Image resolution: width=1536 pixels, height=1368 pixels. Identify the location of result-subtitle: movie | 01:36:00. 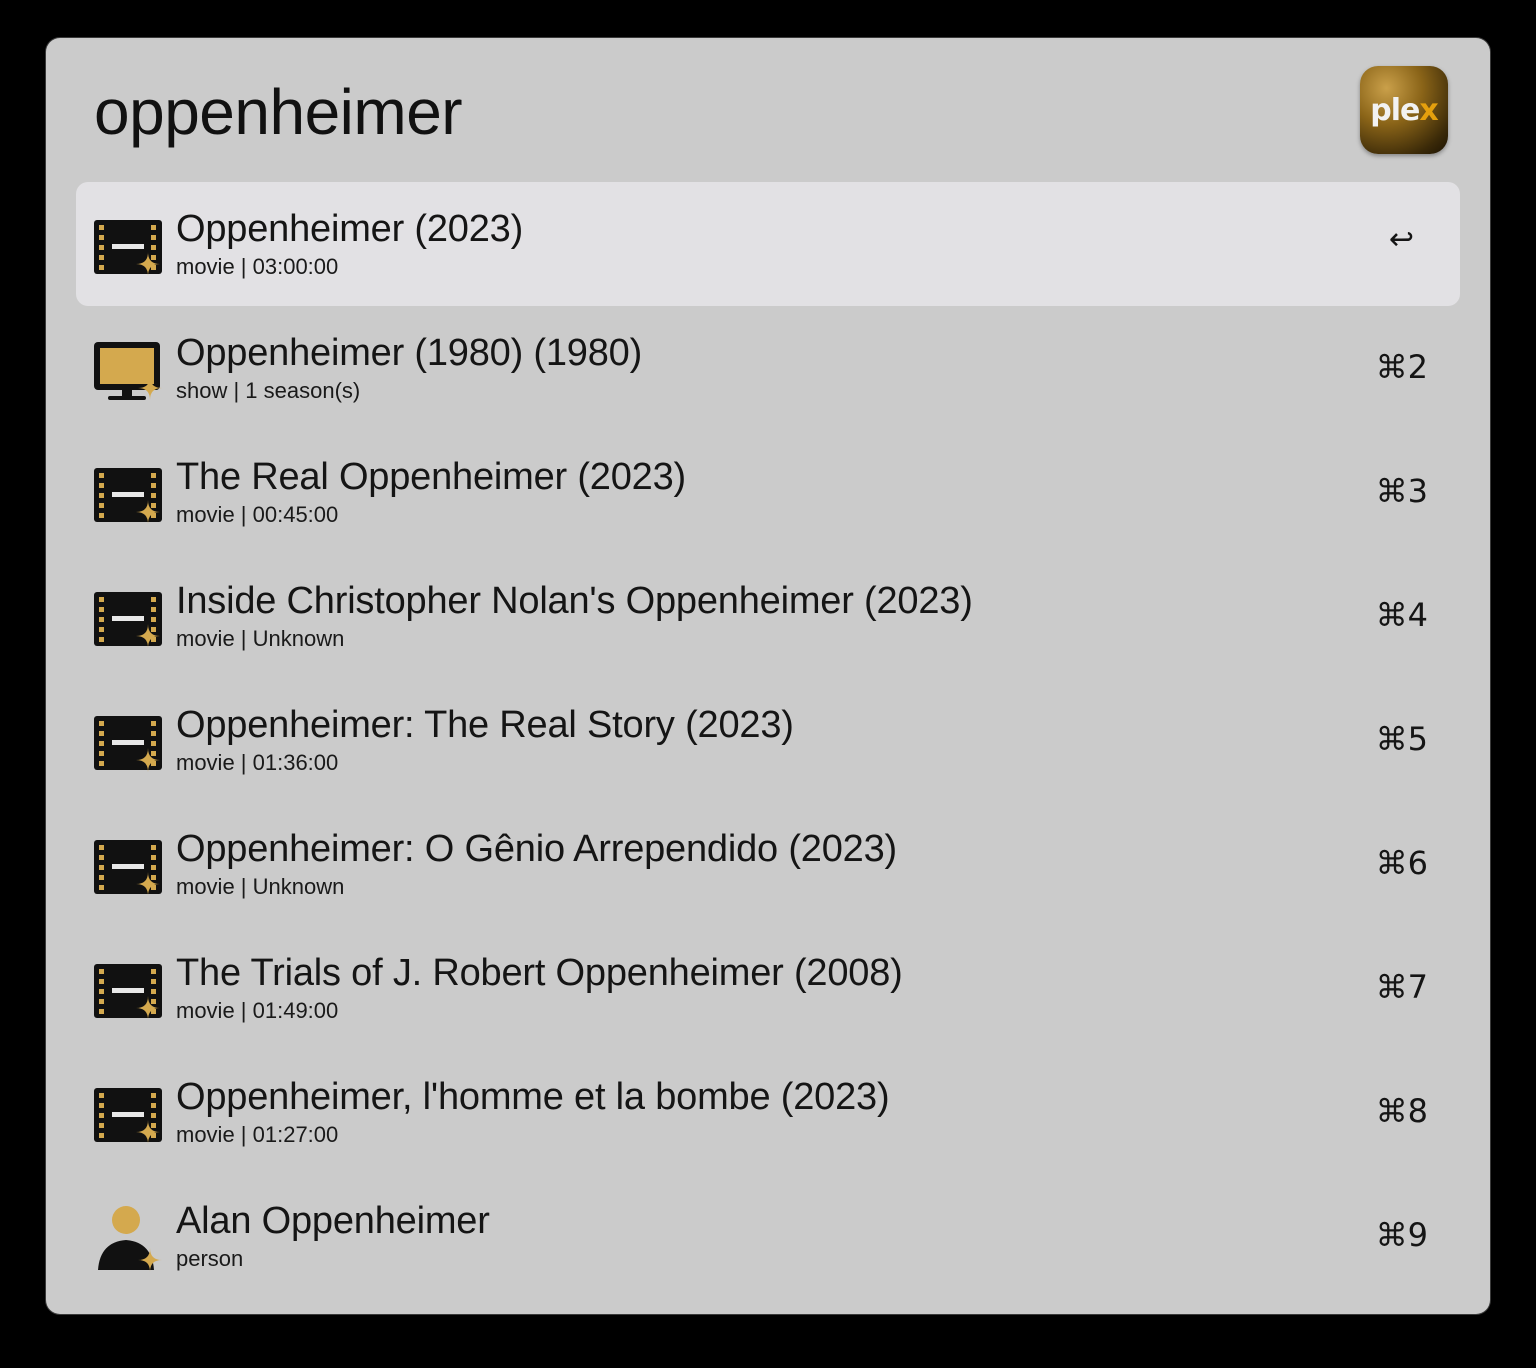
(257, 762).